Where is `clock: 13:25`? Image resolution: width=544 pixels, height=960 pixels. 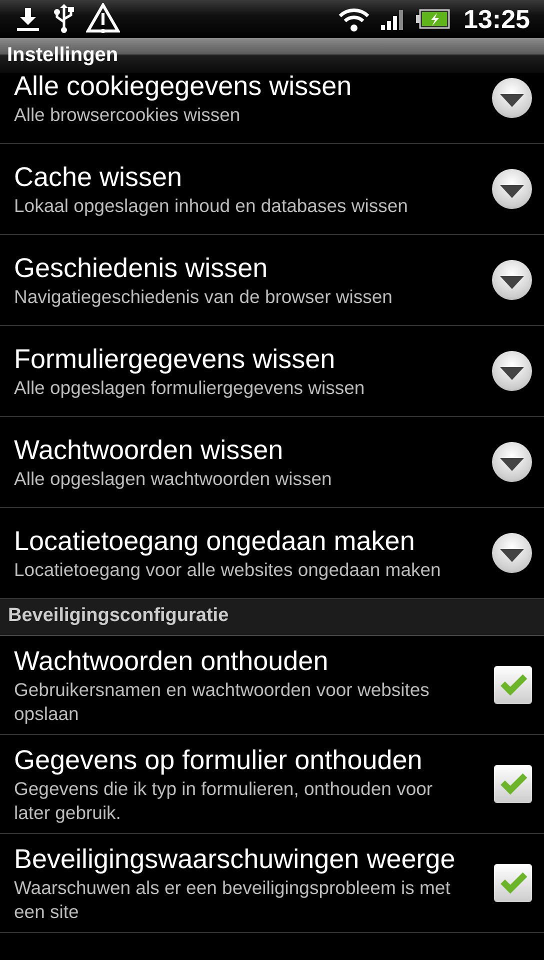
clock: 13:25 is located at coordinates (497, 19).